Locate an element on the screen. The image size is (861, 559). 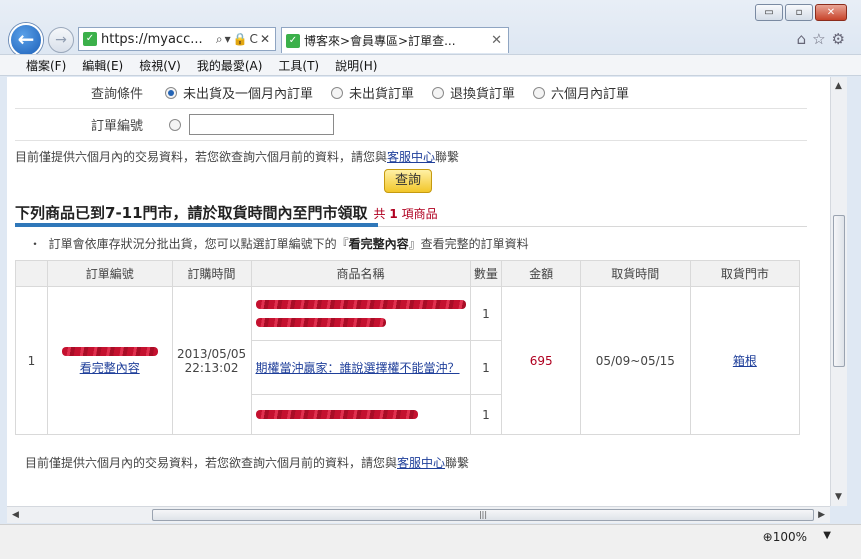
radio-selected-icon is located at coordinates (171, 92).